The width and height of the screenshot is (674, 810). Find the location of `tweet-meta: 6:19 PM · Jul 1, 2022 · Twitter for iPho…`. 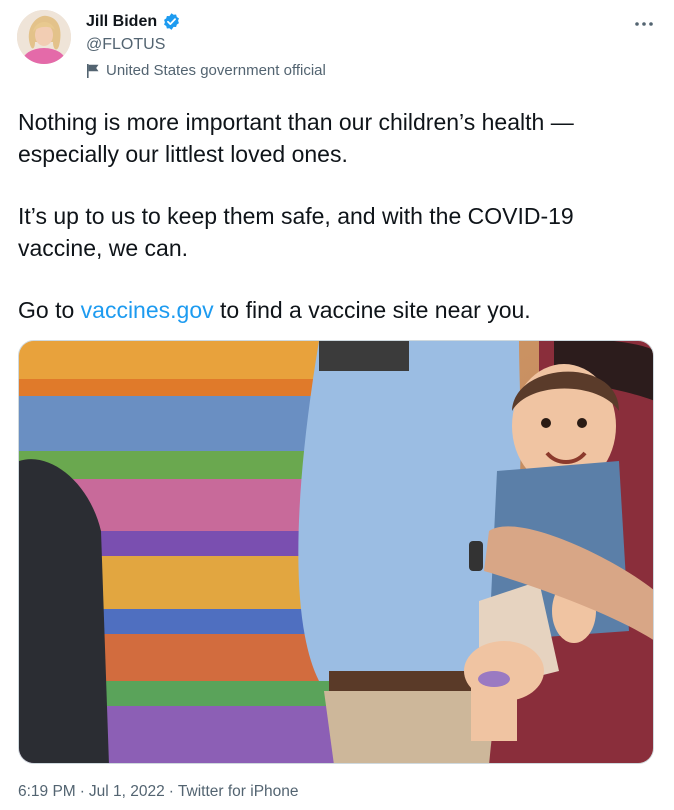

tweet-meta: 6:19 PM · Jul 1, 2022 · Twitter for iPho… is located at coordinates (158, 792).